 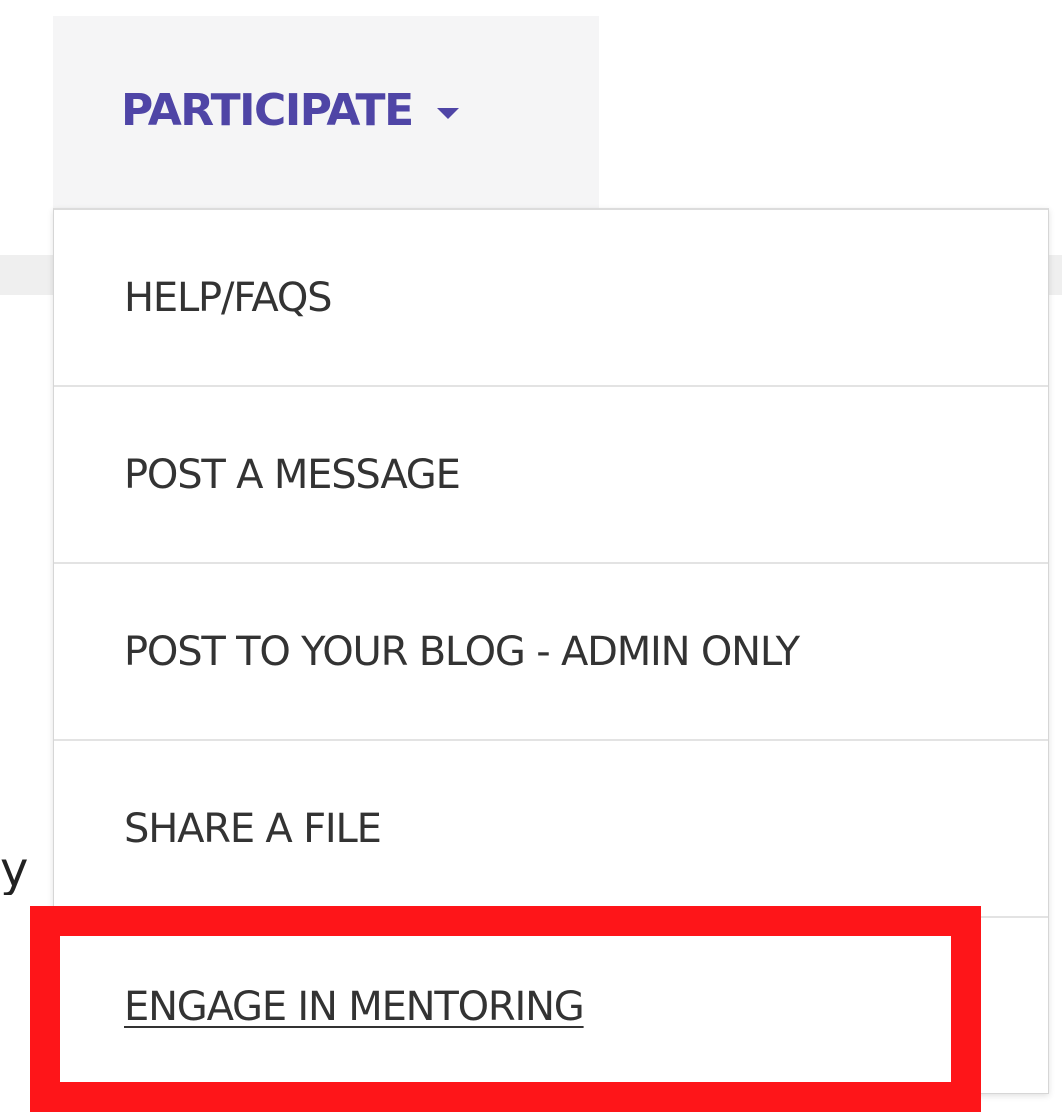 What do you see at coordinates (462, 651) in the screenshot?
I see `menu-item-label: POST TO YOUR BLOG - ADMIN ONLY` at bounding box center [462, 651].